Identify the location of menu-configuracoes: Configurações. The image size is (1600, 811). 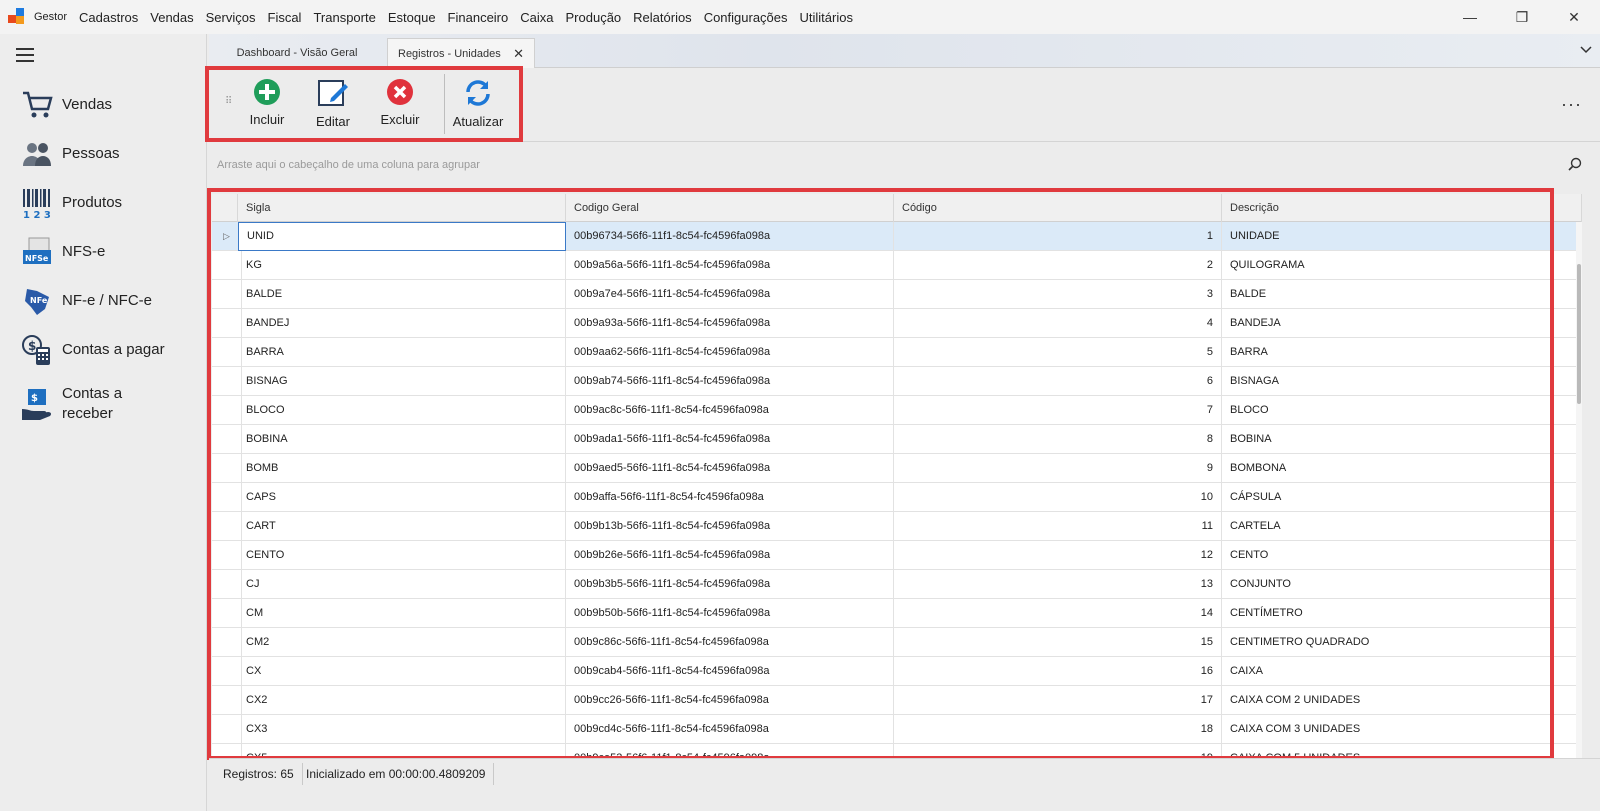
(746, 17).